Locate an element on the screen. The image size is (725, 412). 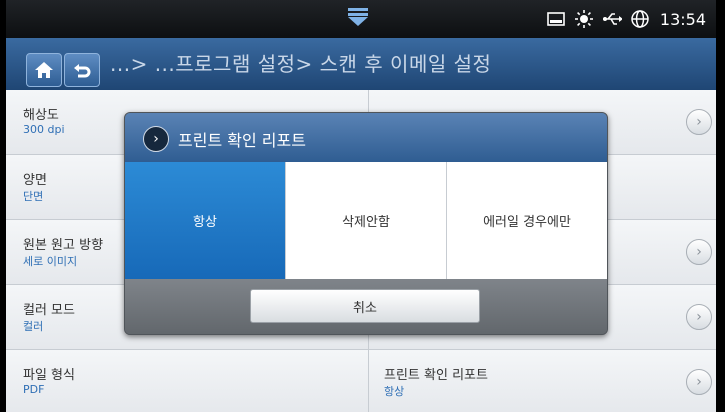
dialog-title: 프린트 확인 리포트 is located at coordinates (242, 140).